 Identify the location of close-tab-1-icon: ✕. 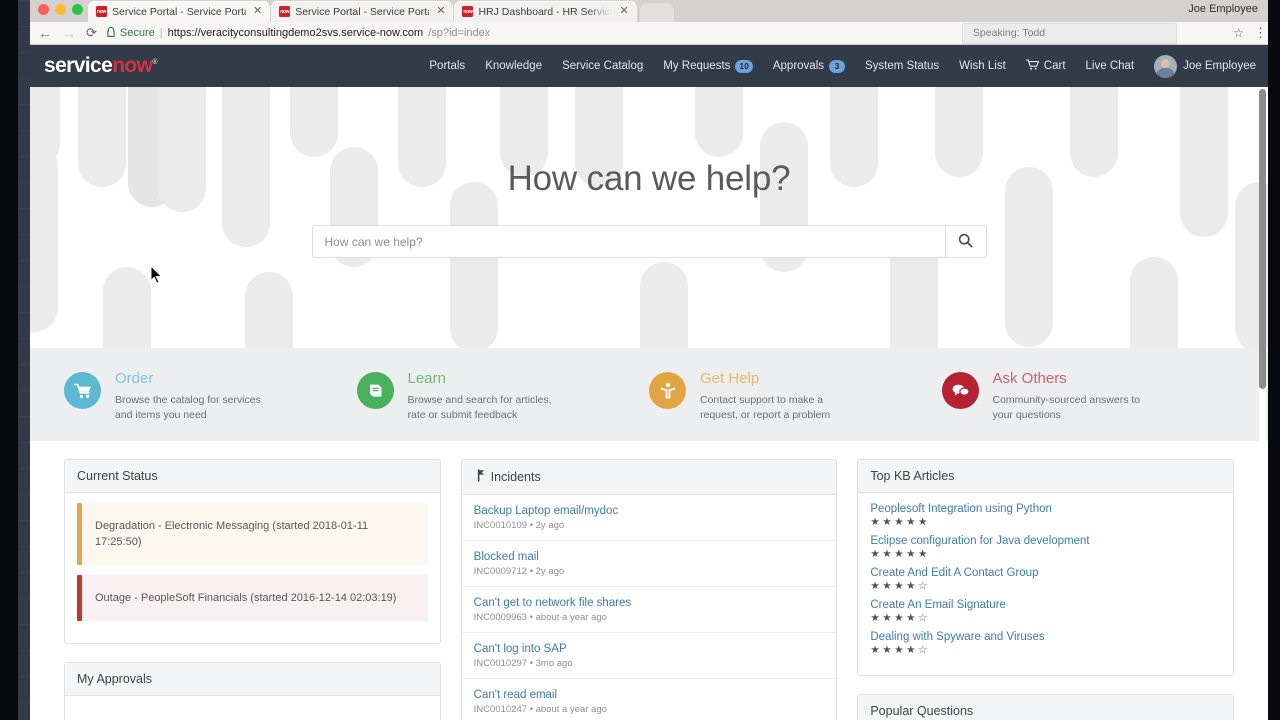
(257, 11).